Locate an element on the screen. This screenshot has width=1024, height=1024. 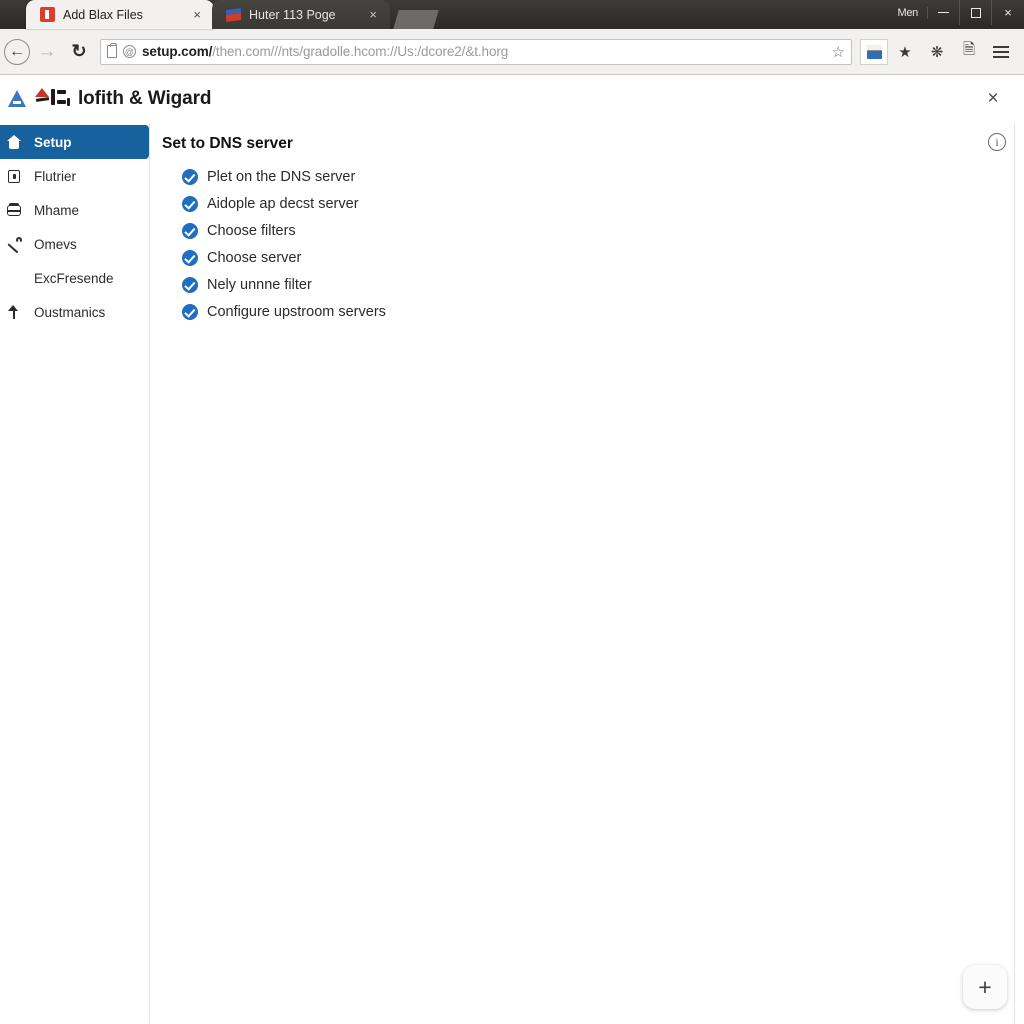
checklist-item-label: Plet on the DNS server is located at coordinates (281, 176).